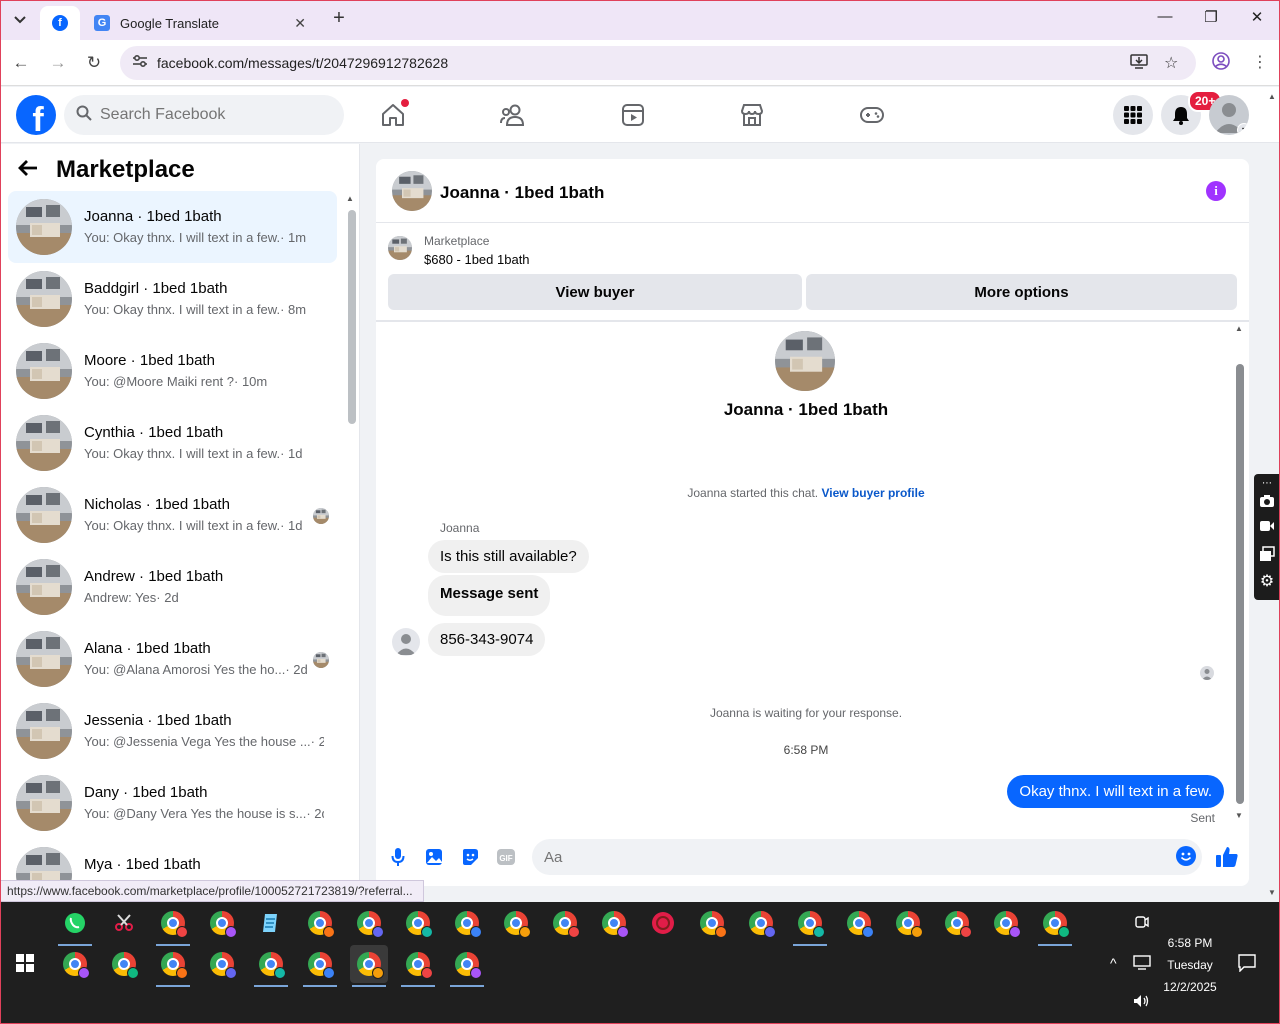  Describe the element at coordinates (25, 963) in the screenshot. I see `windows-start-icon` at that location.